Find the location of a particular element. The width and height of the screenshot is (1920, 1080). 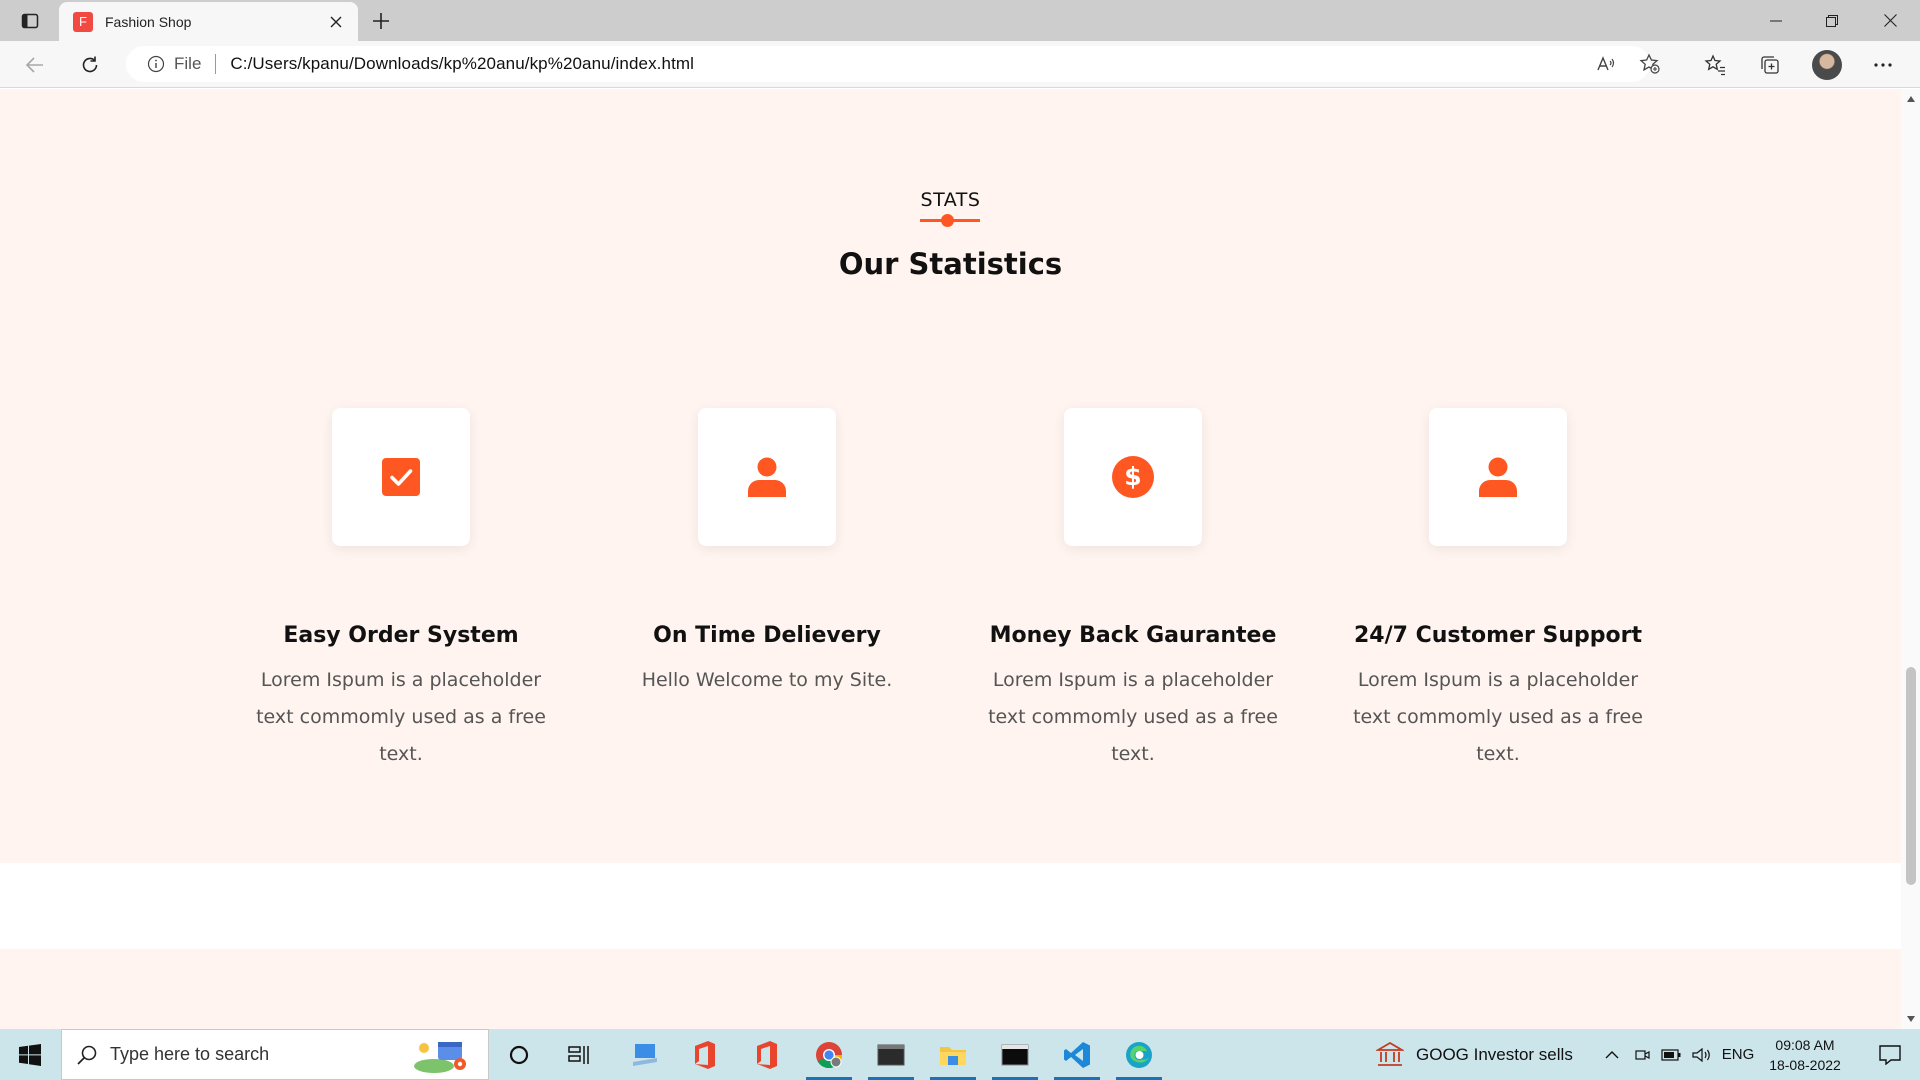

taskbar-app-chrome is located at coordinates (829, 1054).